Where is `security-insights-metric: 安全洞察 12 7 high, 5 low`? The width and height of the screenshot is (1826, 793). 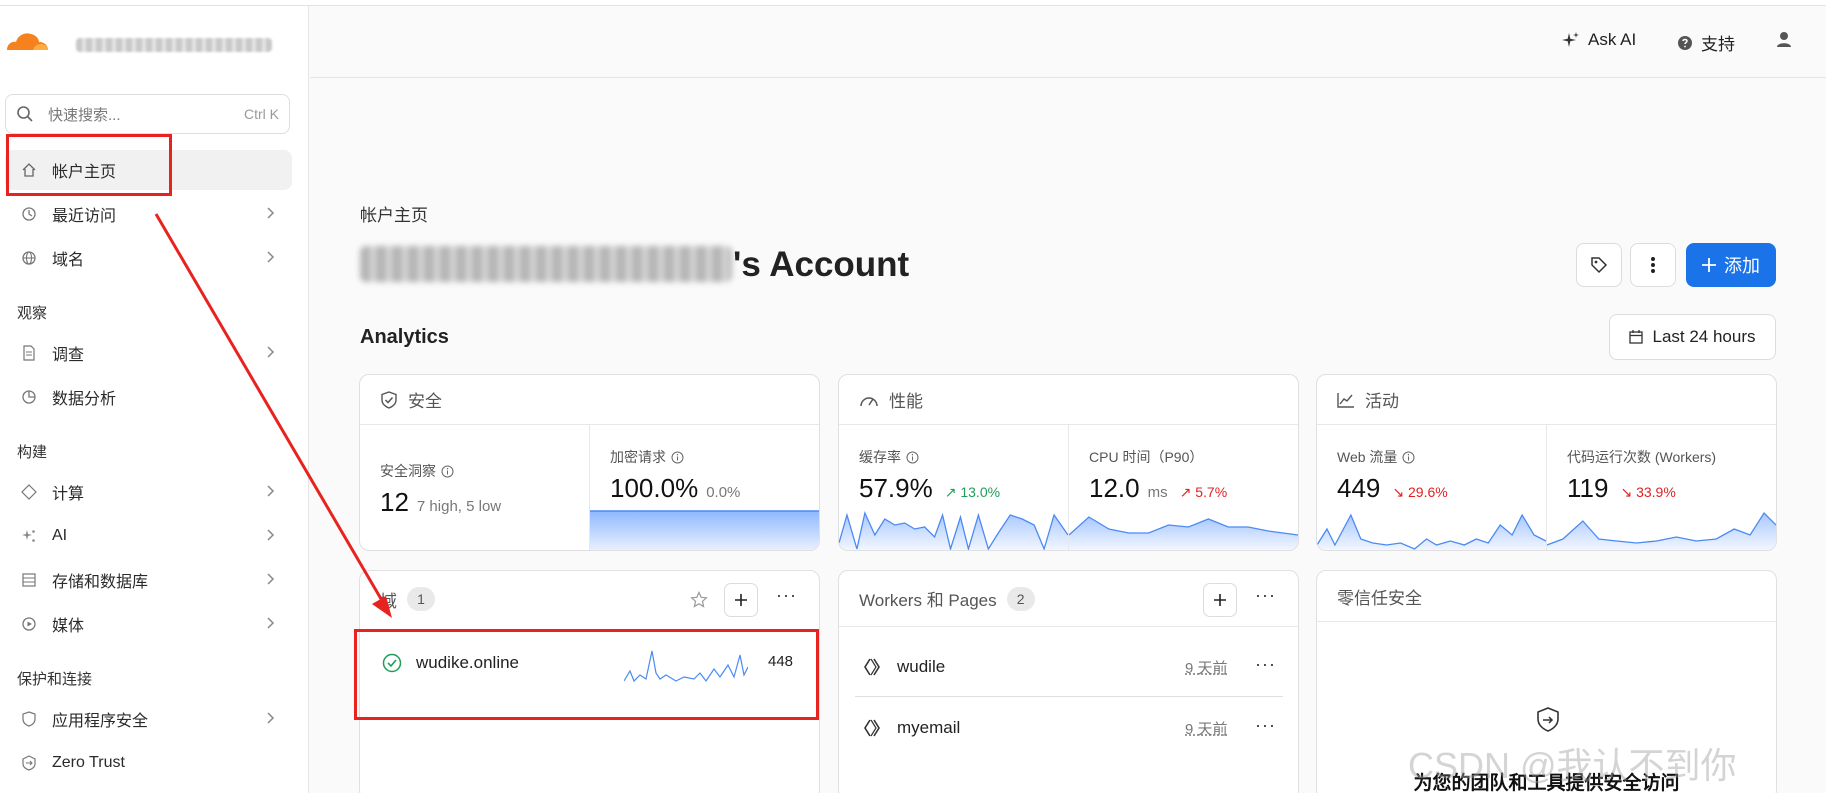
security-insights-metric: 安全洞察 12 7 high, 5 low is located at coordinates (474, 487).